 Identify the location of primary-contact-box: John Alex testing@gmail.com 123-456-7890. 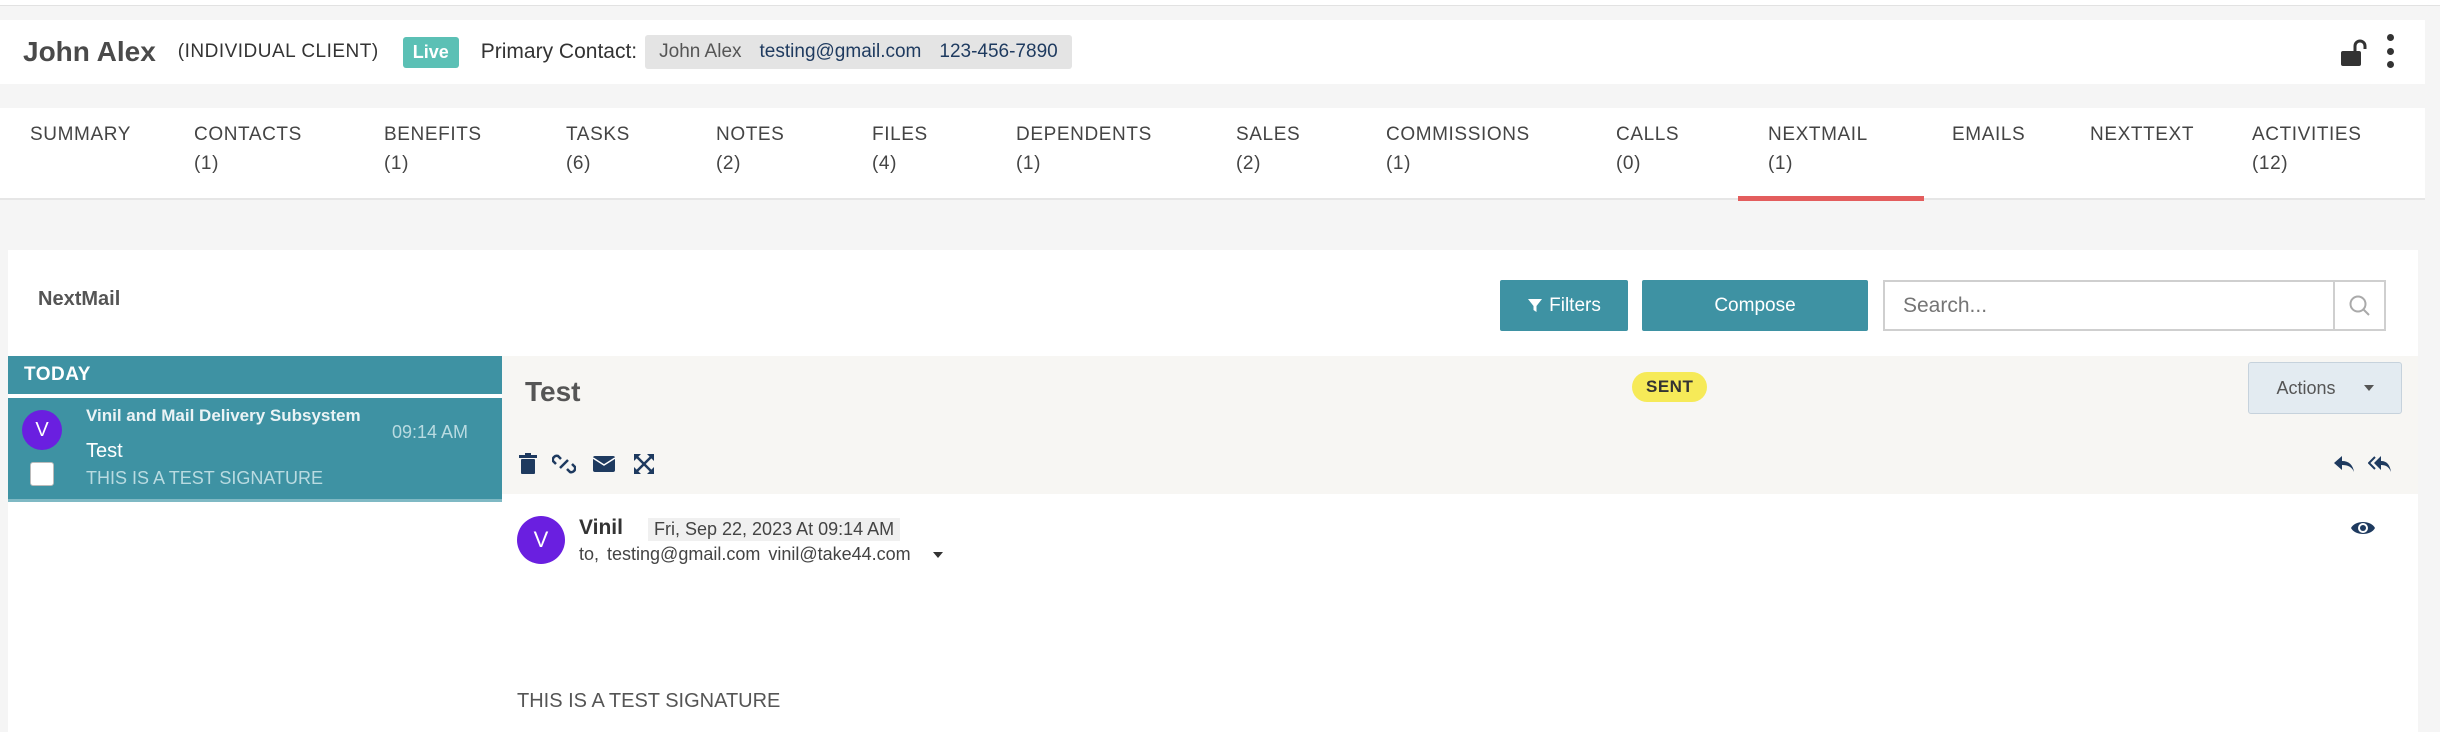
(858, 52).